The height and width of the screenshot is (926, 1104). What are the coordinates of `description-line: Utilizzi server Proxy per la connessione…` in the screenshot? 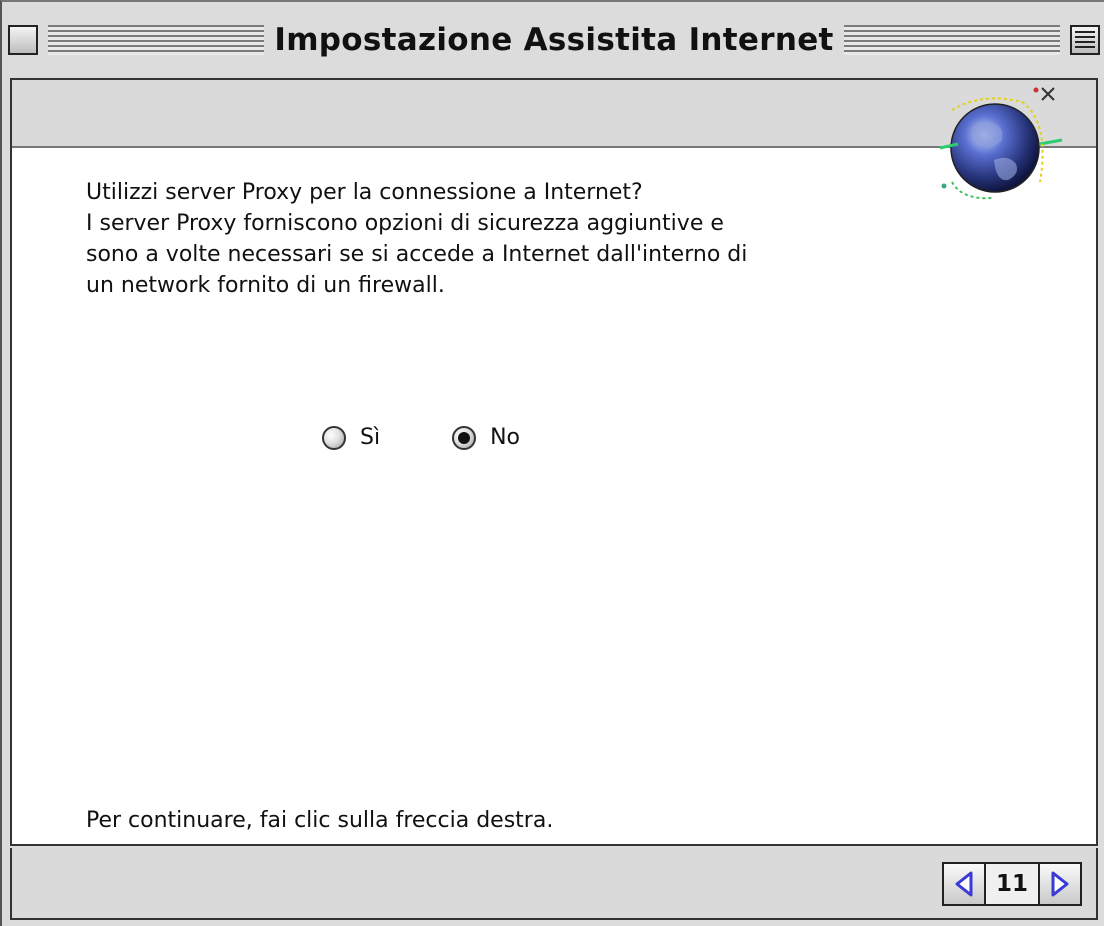 It's located at (364, 192).